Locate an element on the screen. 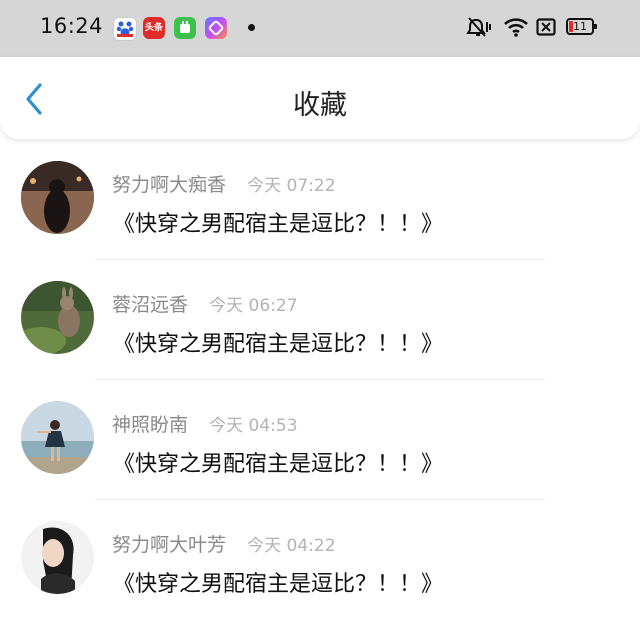 Image resolution: width=640 pixels, height=620 pixels. toutiao-label: 头条 is located at coordinates (153, 28).